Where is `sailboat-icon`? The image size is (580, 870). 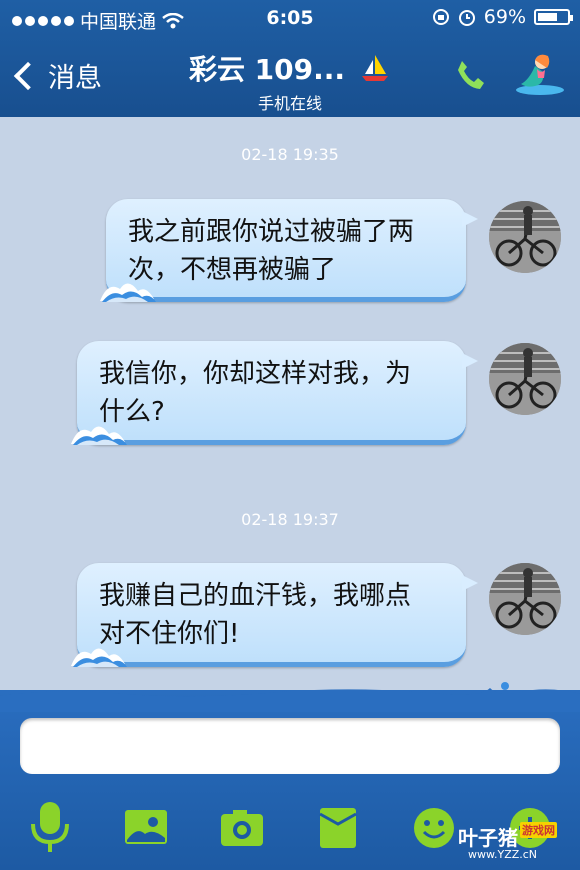
sailboat-icon is located at coordinates (375, 68).